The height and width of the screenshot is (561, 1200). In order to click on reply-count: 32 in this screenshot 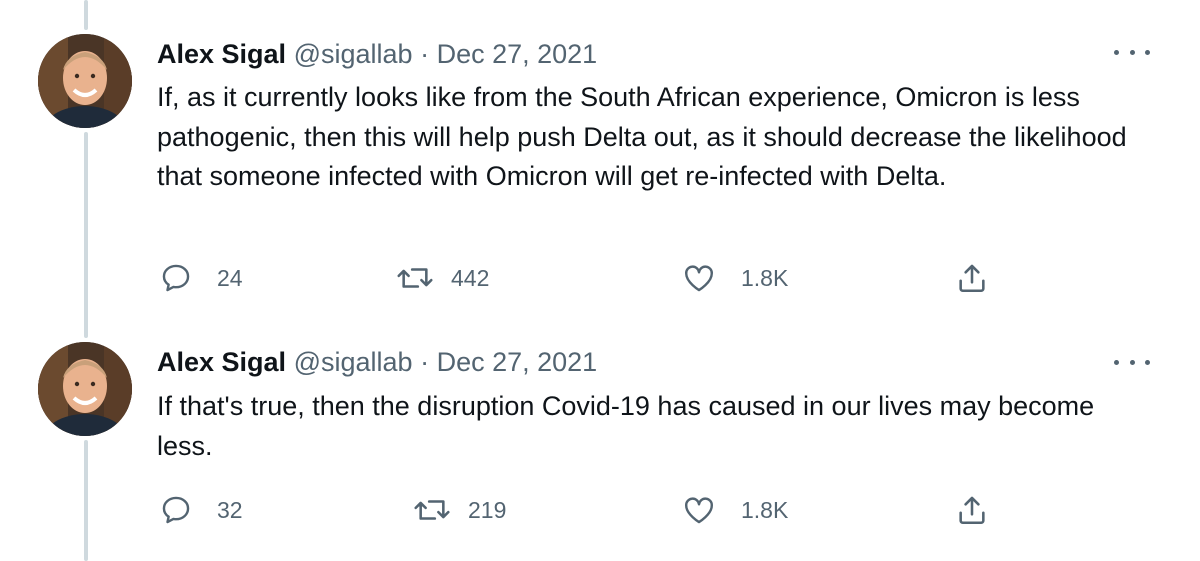, I will do `click(230, 509)`.